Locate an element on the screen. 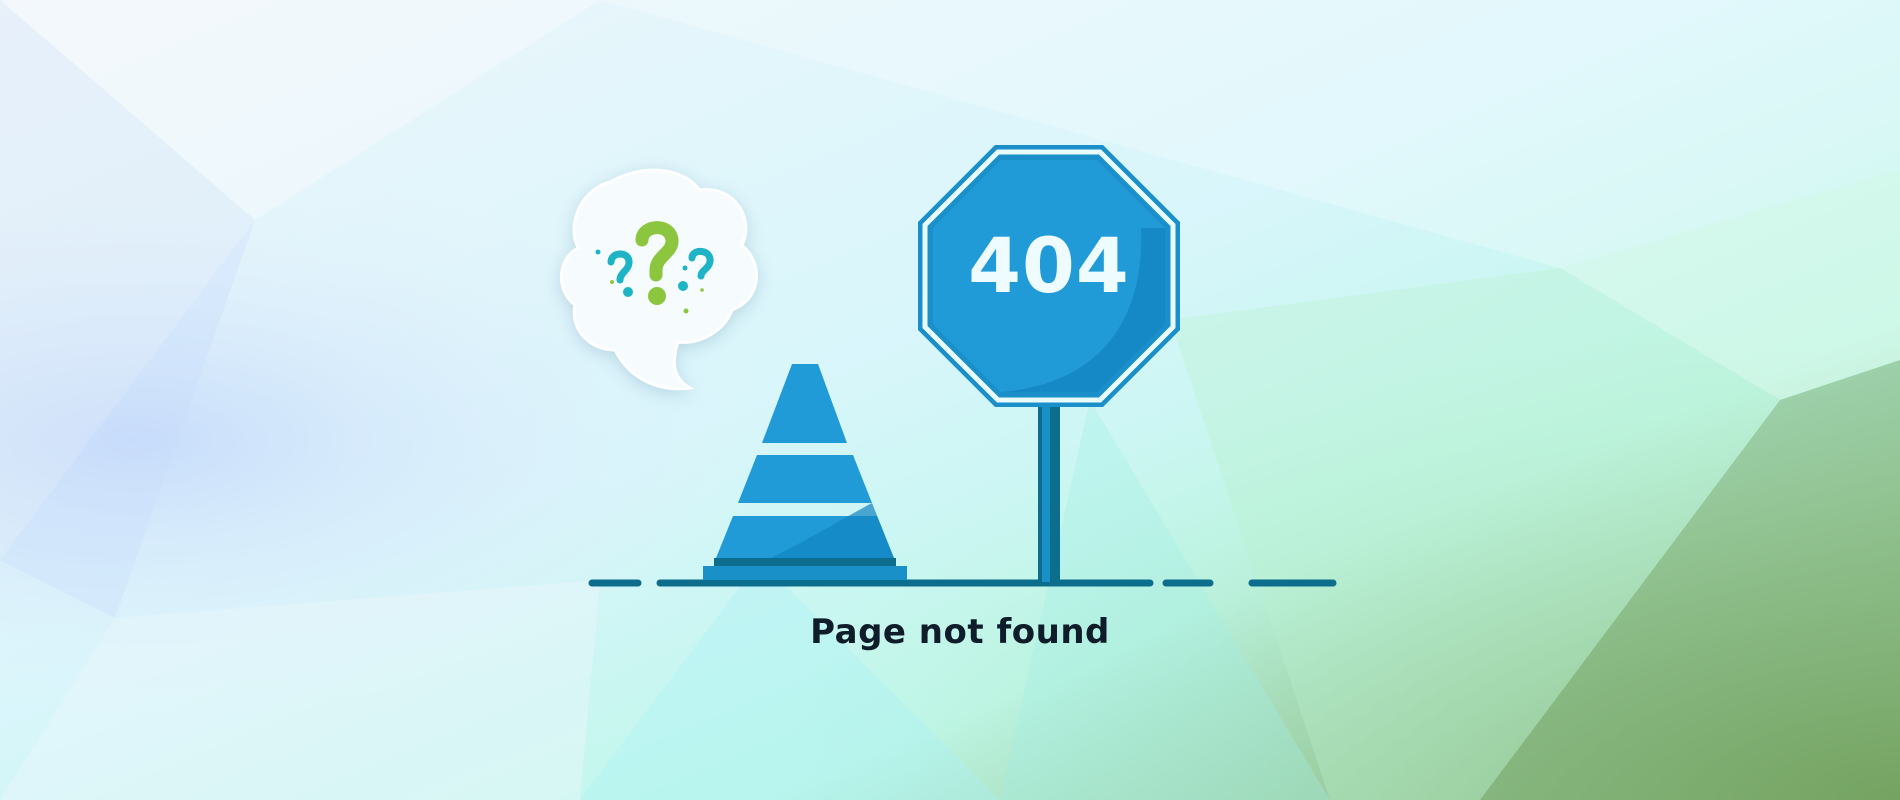  page-not-found-message: Page not found is located at coordinates (960, 632).